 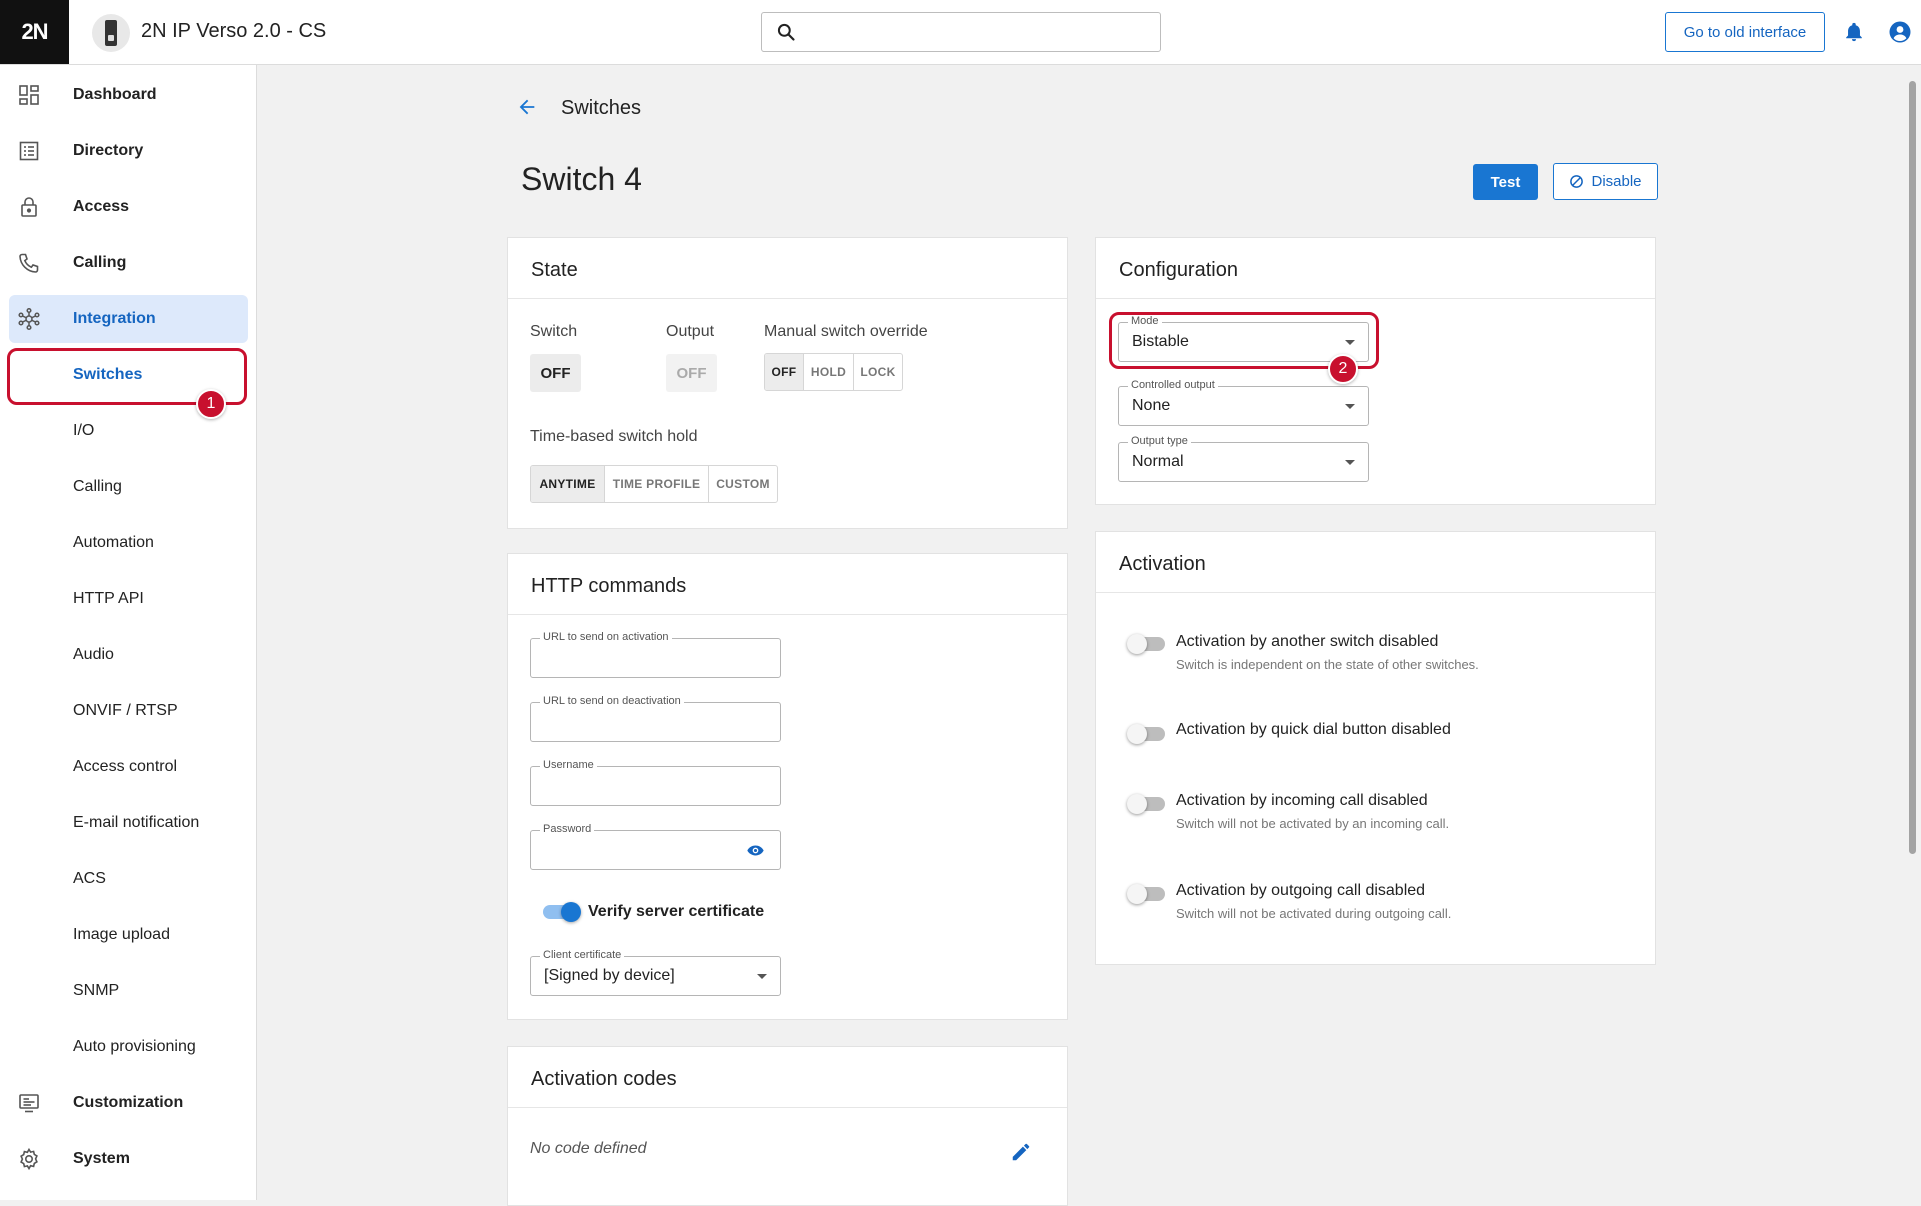 I want to click on verify-certificate-label: Verify server certificate, so click(x=676, y=911).